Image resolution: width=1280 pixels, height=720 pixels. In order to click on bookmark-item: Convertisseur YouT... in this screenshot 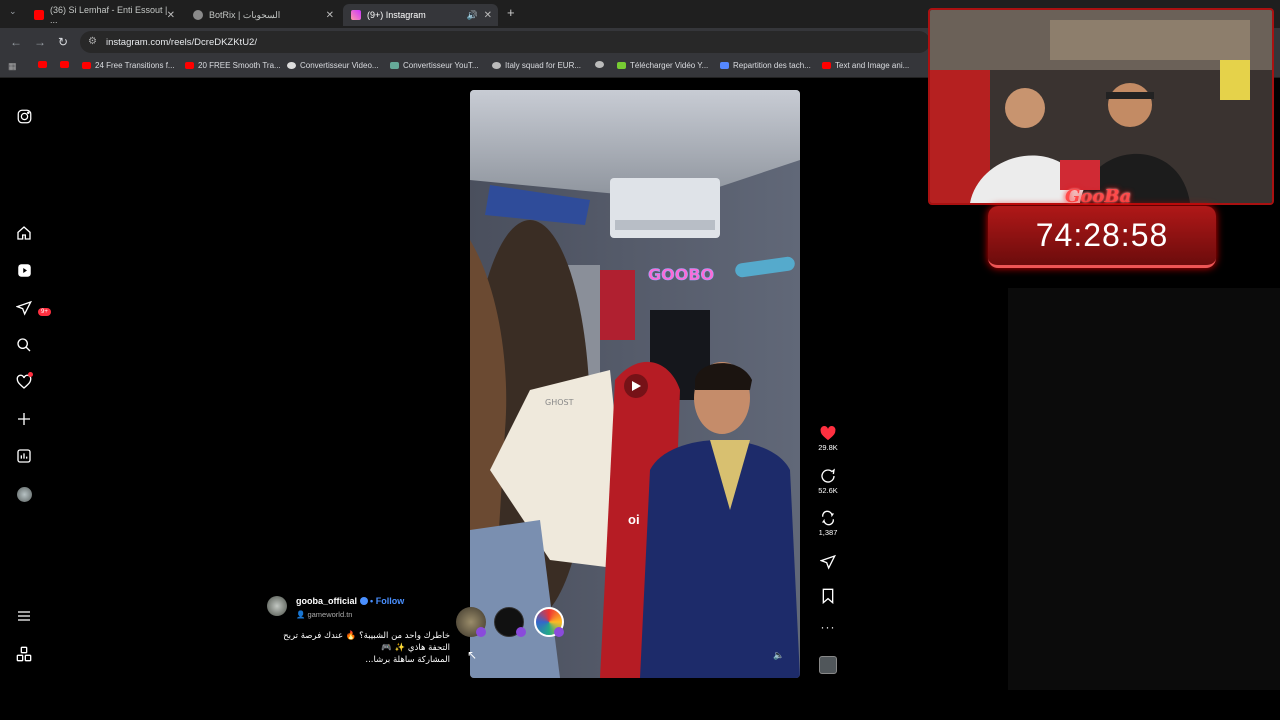, I will do `click(434, 65)`.